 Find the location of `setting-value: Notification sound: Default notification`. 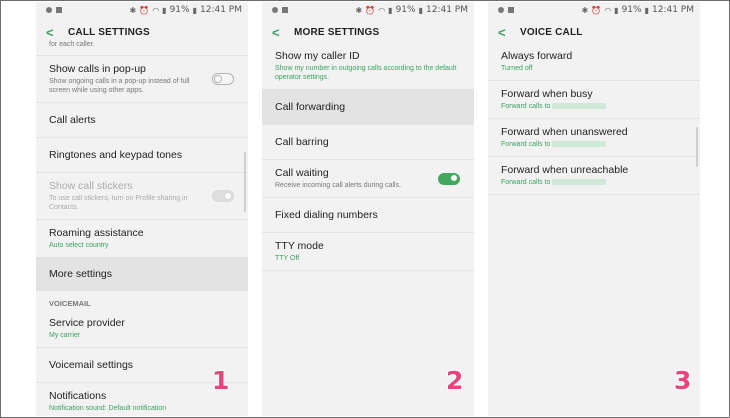

setting-value: Notification sound: Default notification is located at coordinates (108, 408).